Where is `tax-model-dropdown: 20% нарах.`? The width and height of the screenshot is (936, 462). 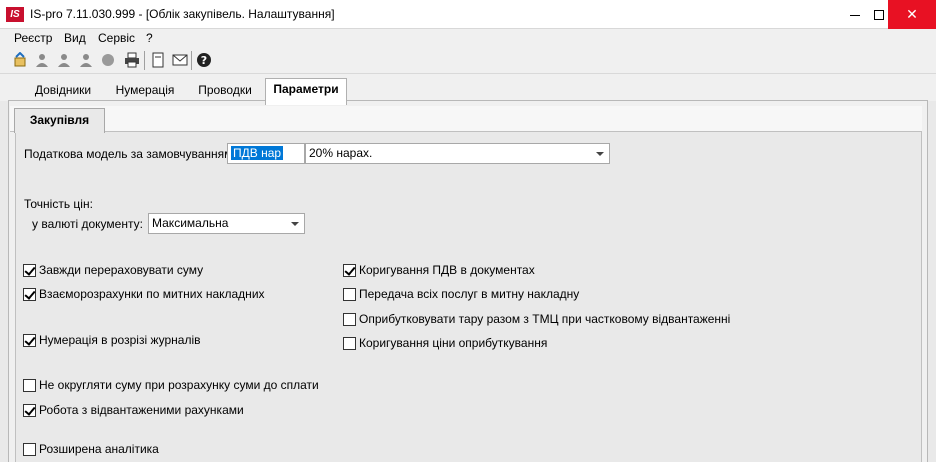 tax-model-dropdown: 20% нарах. is located at coordinates (457, 153).